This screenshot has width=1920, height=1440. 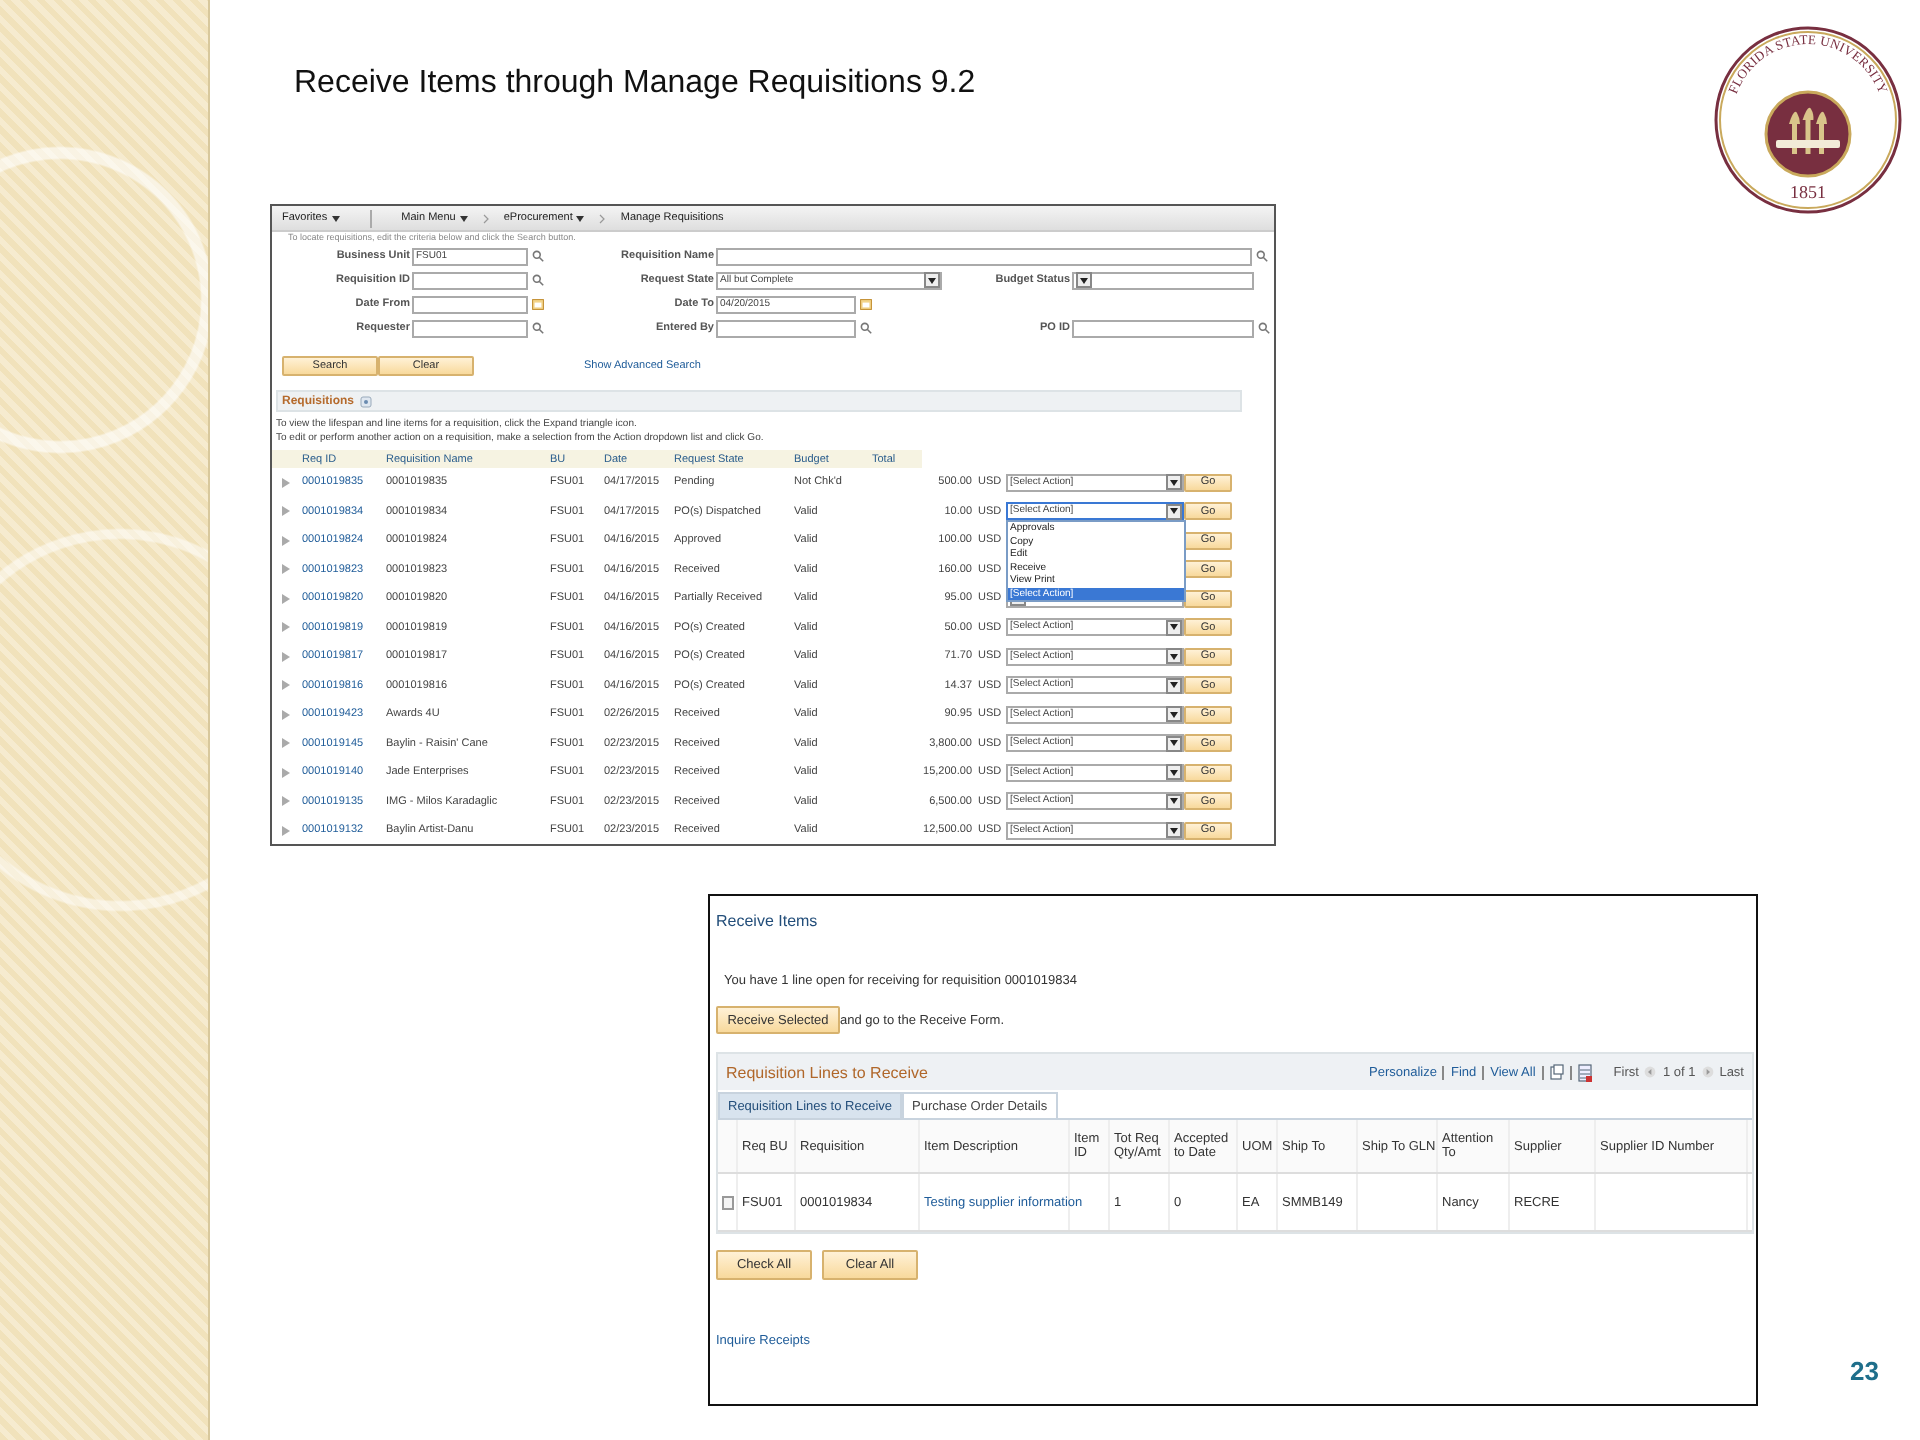 What do you see at coordinates (1808, 192) in the screenshot?
I see `seal-year: 1851` at bounding box center [1808, 192].